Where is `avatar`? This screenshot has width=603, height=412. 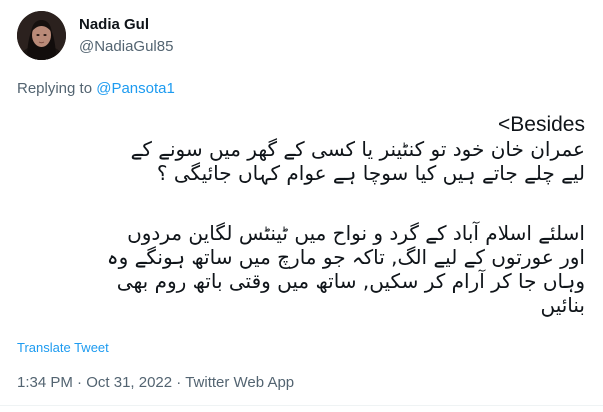
avatar is located at coordinates (41, 35).